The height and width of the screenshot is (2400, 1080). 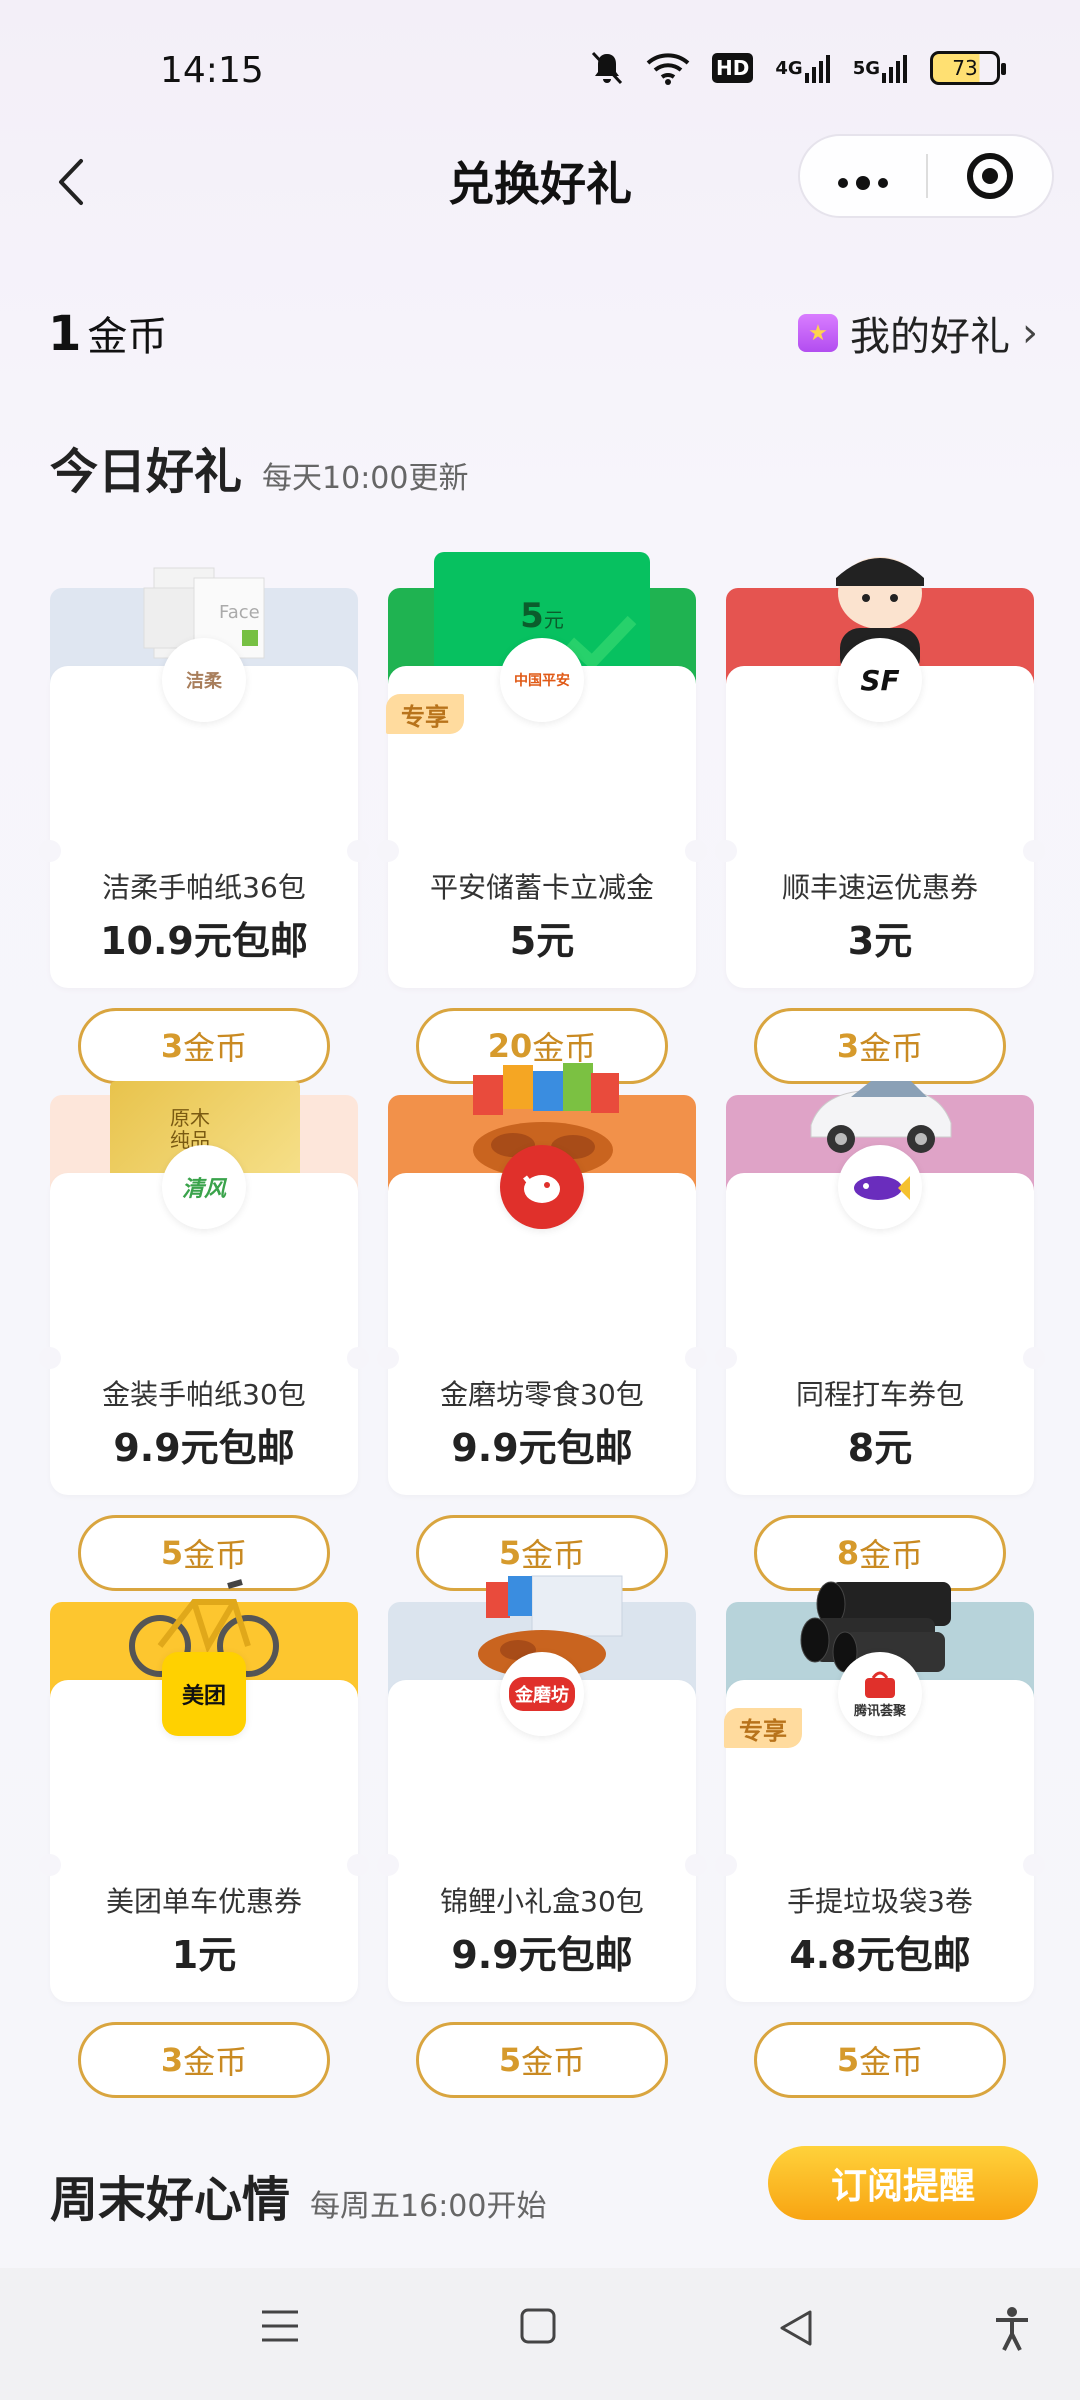 What do you see at coordinates (880, 1684) in the screenshot?
I see `shopping-bag-icon` at bounding box center [880, 1684].